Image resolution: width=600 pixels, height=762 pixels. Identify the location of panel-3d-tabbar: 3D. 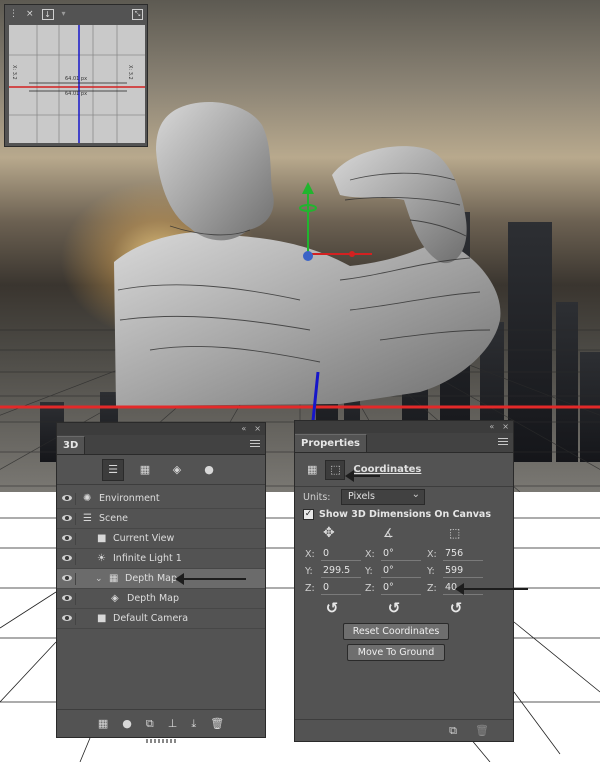
(161, 445).